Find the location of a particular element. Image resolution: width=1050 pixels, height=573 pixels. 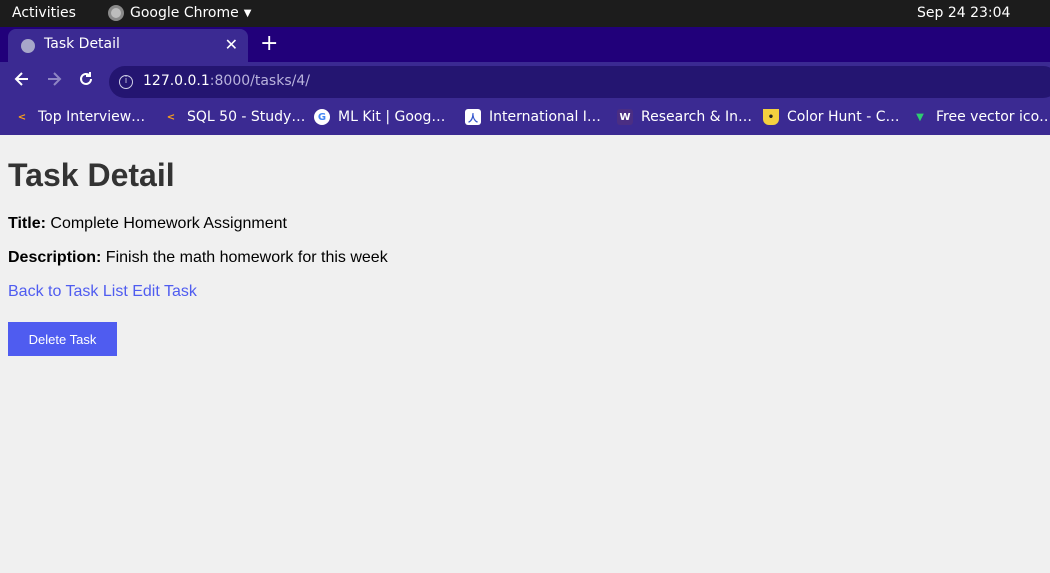

chevron-down-icon: ▼ is located at coordinates (247, 13).